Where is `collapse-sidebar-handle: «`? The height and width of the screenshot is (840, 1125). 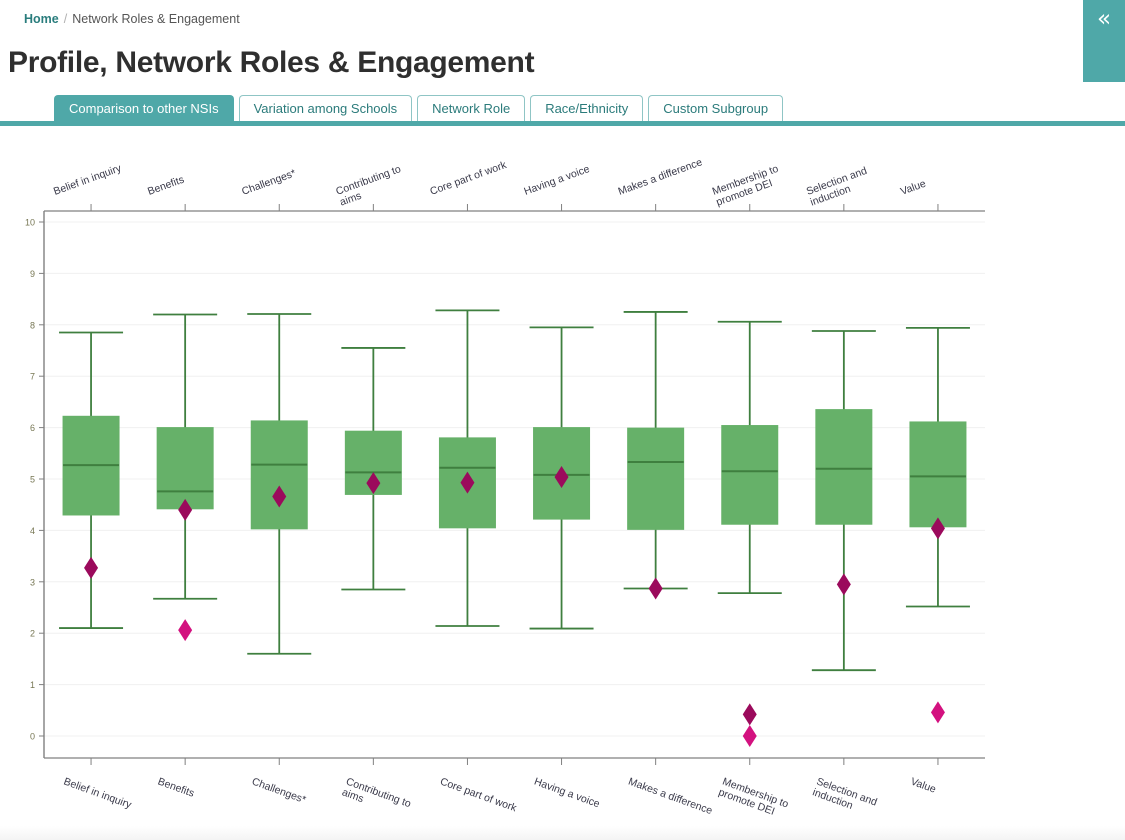 collapse-sidebar-handle: « is located at coordinates (1104, 41).